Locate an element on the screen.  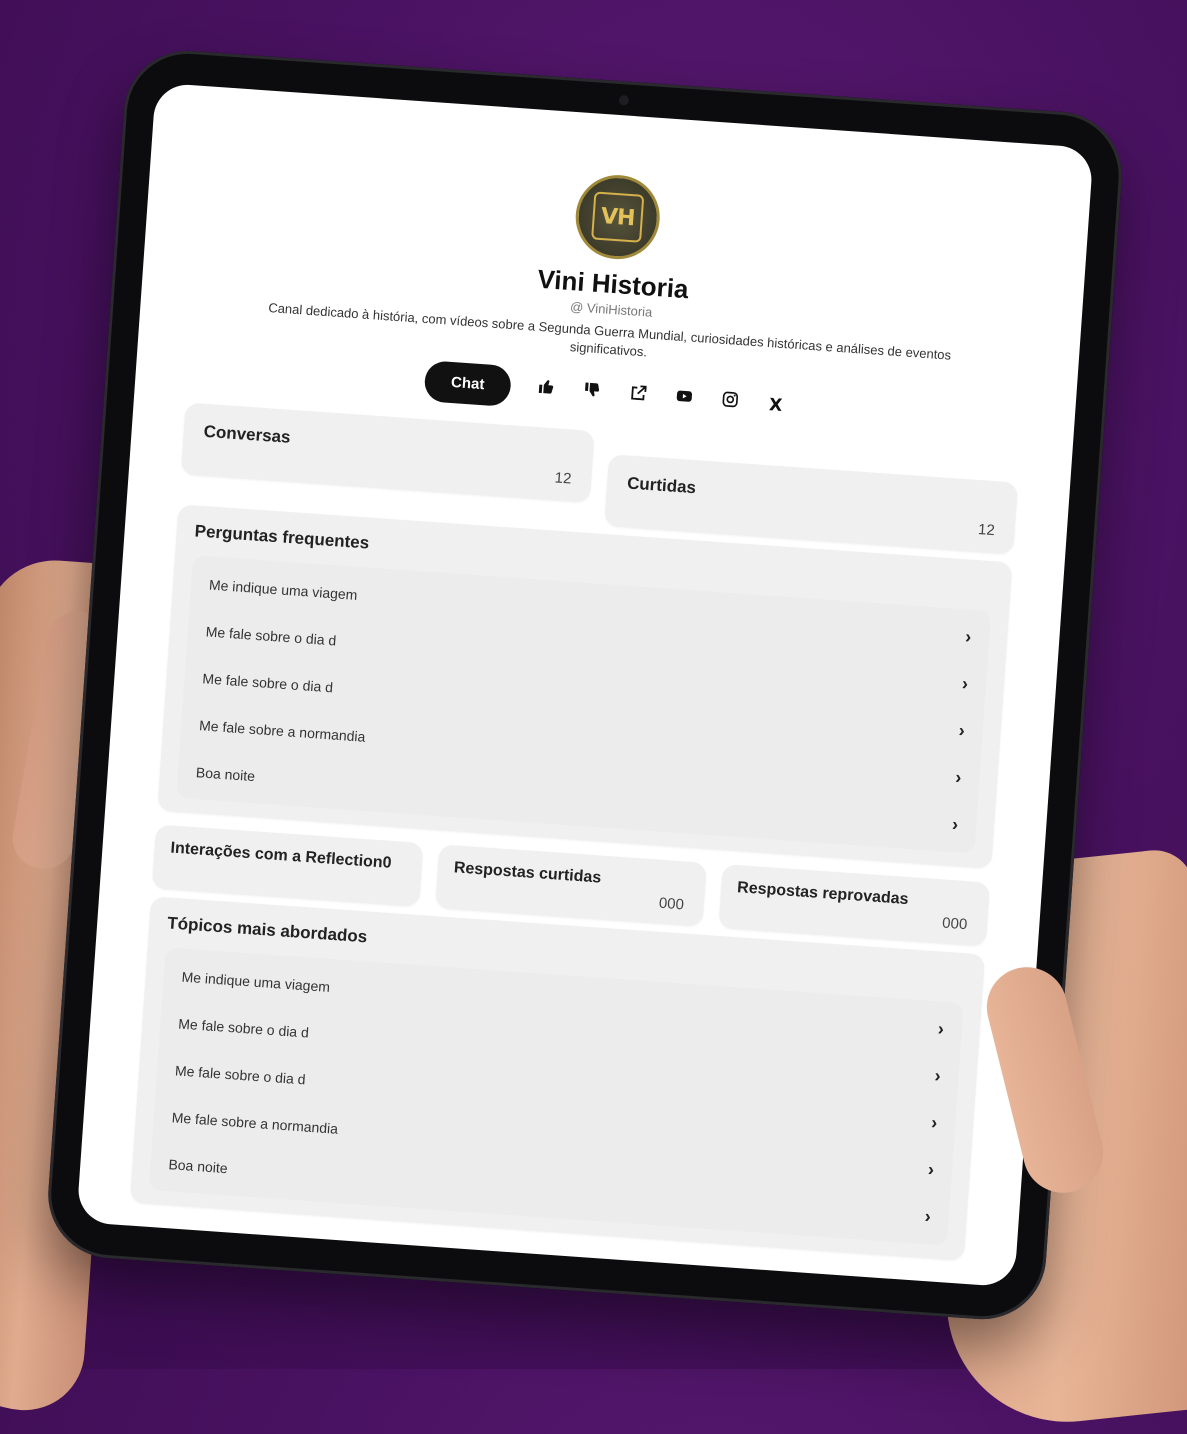
conversas-card: Conversas 12 is located at coordinates (387, 452).